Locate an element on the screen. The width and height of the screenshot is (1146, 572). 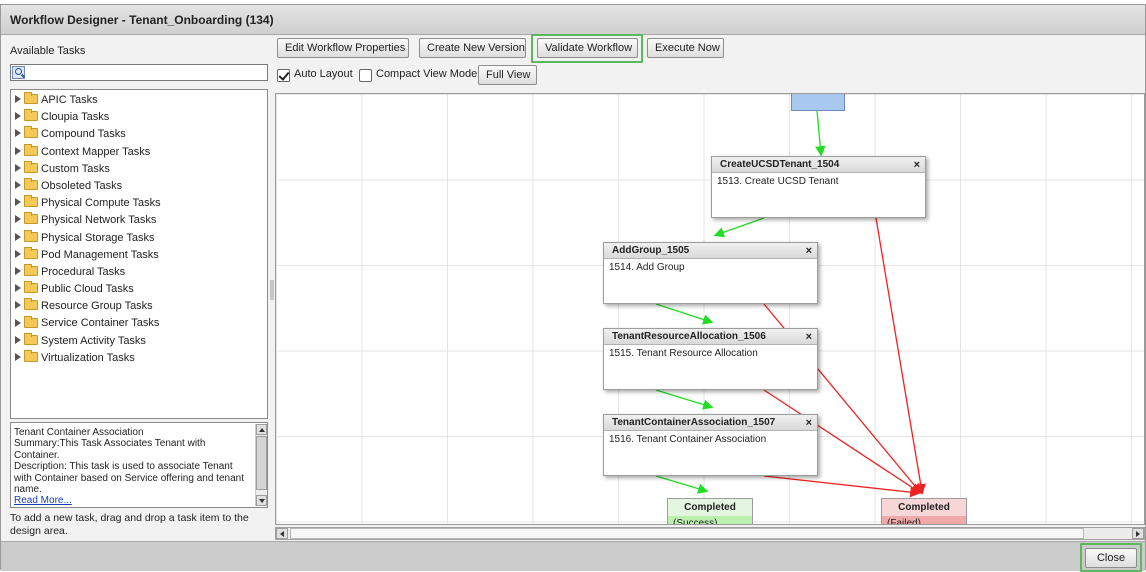
tree-item: System Activity Tasks is located at coordinates (139, 341).